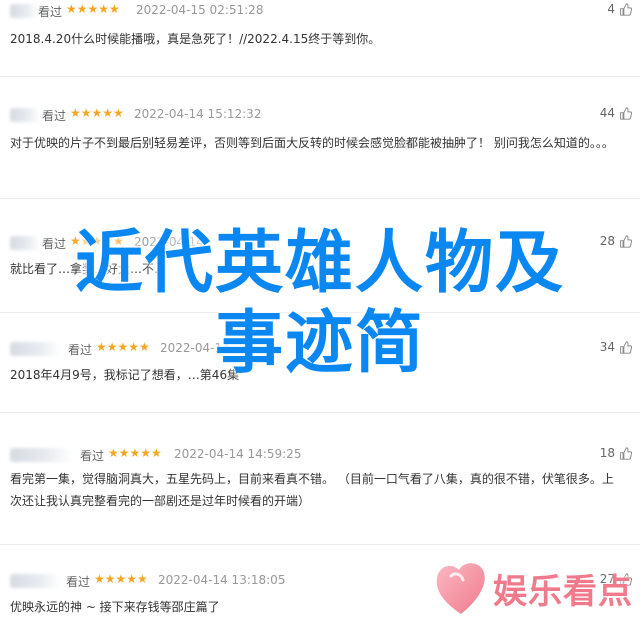 Image resolution: width=640 pixels, height=621 pixels. I want to click on watermark-text: 娱乐看点, so click(563, 592).